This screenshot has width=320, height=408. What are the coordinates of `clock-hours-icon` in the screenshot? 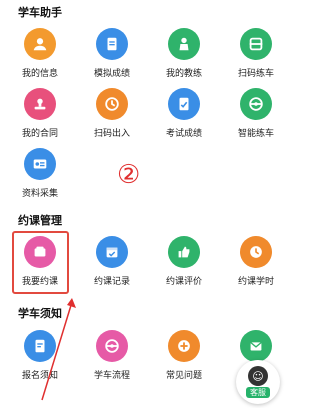 It's located at (256, 252).